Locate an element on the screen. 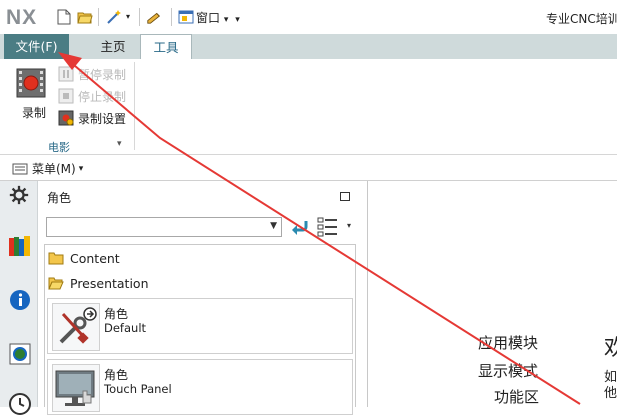  touch-monitor-icon is located at coordinates (76, 388).